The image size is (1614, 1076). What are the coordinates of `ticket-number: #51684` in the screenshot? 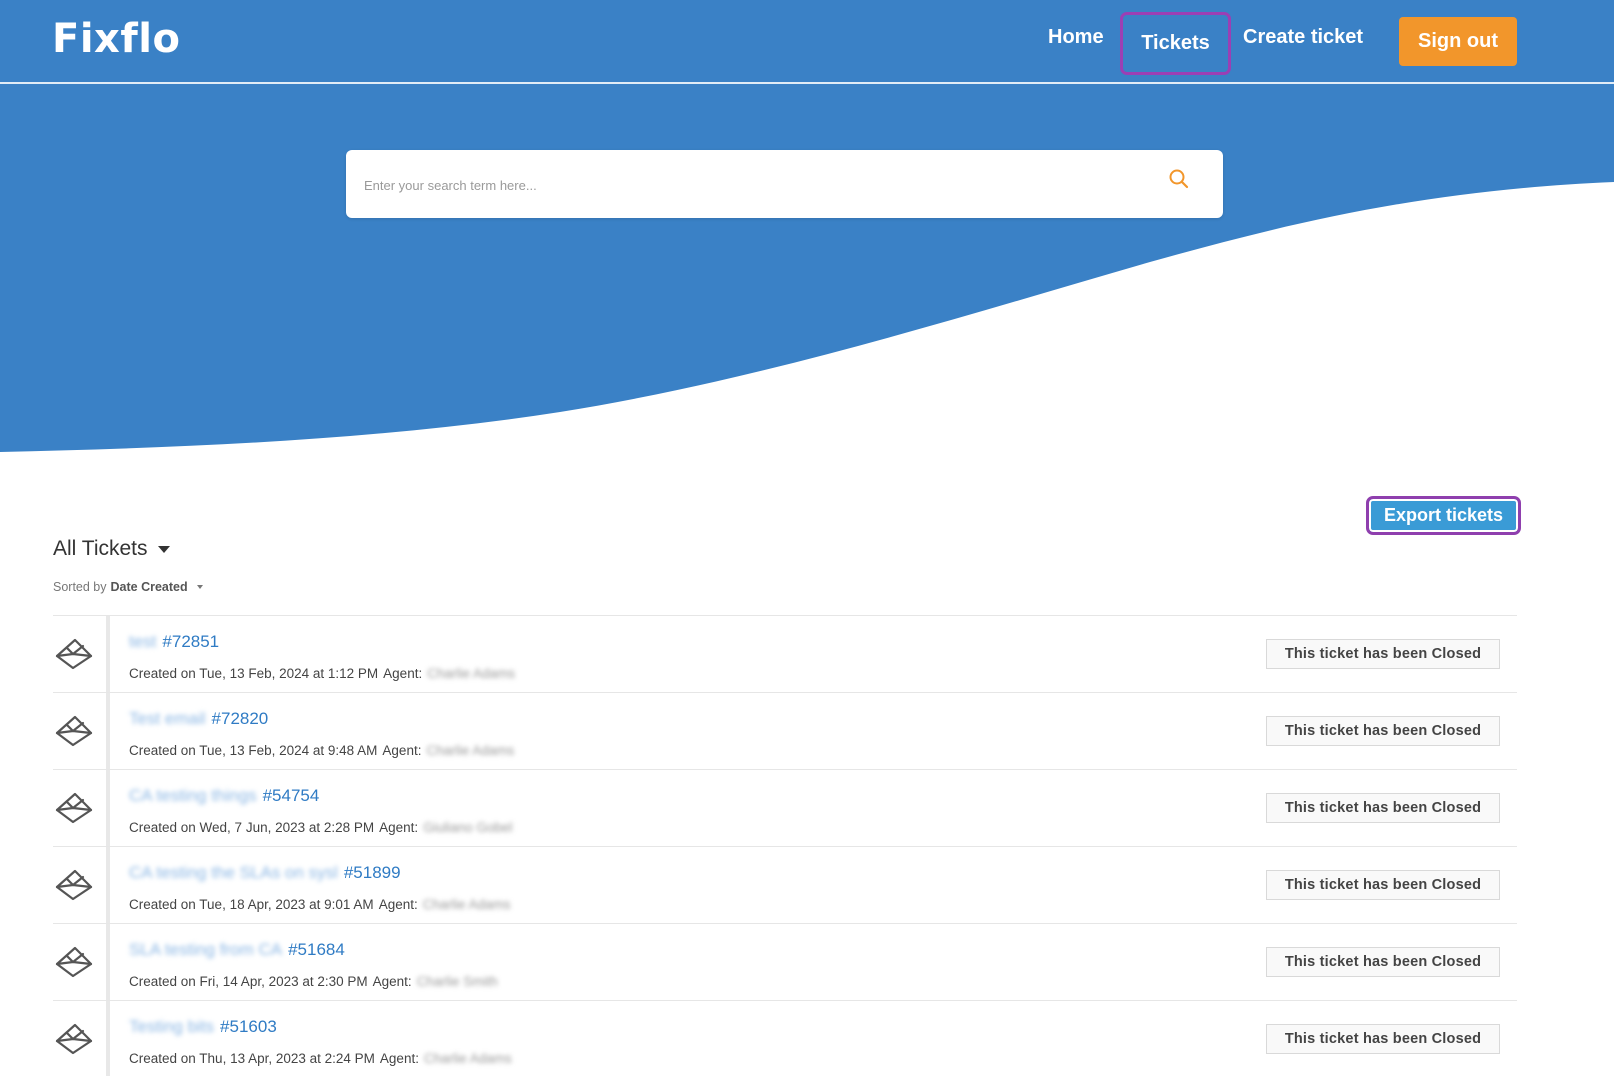 It's located at (316, 949).